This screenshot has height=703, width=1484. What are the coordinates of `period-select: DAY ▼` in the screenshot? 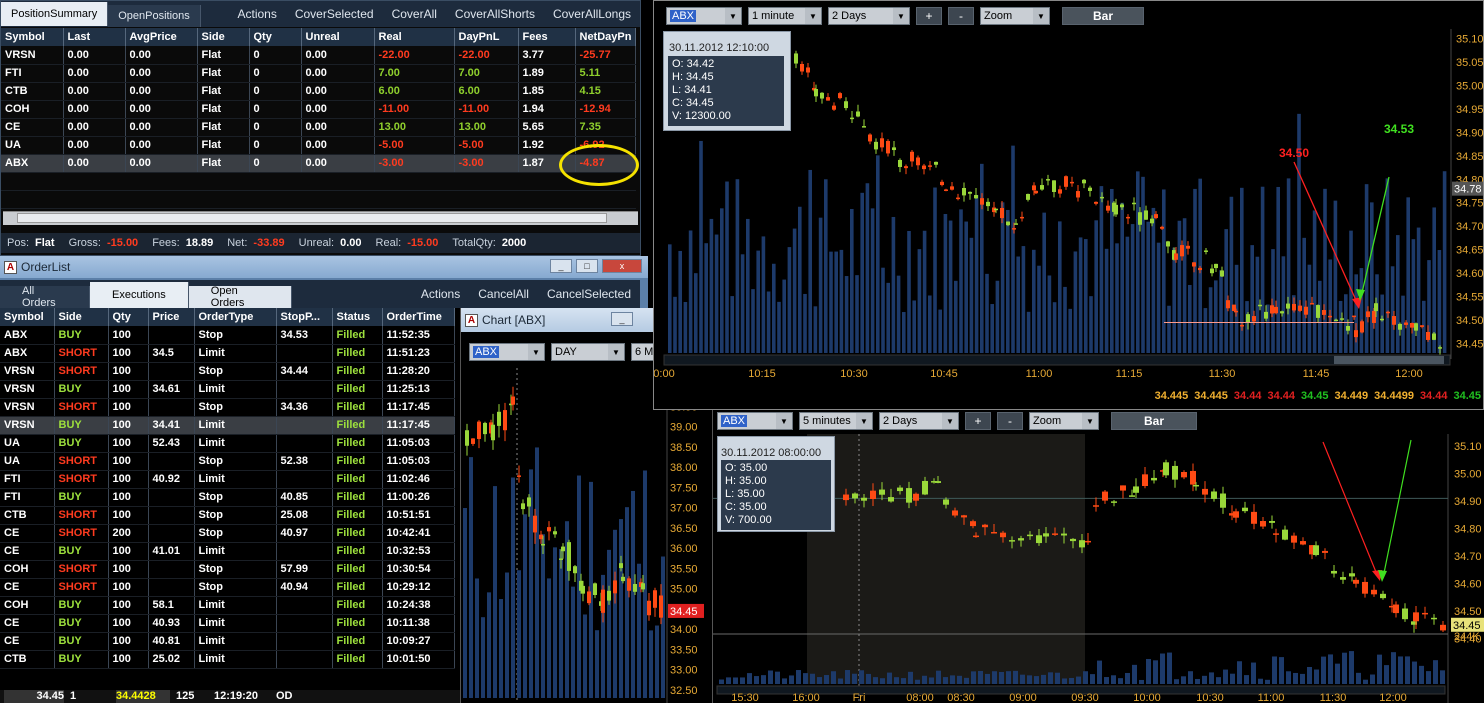 It's located at (588, 352).